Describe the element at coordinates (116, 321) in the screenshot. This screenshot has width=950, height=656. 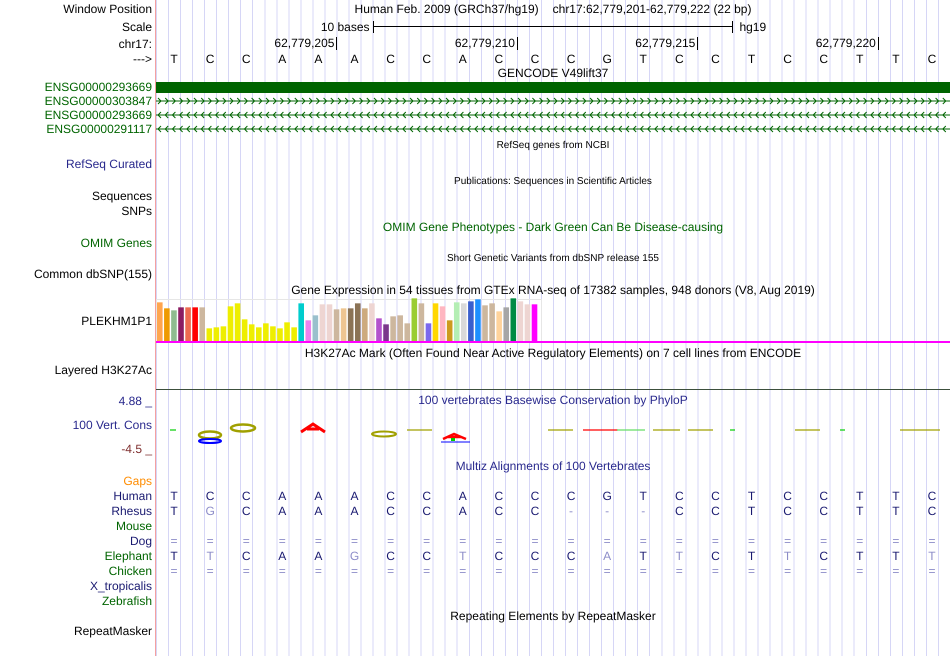
I see `track-label: PLEKHM1P1` at that location.